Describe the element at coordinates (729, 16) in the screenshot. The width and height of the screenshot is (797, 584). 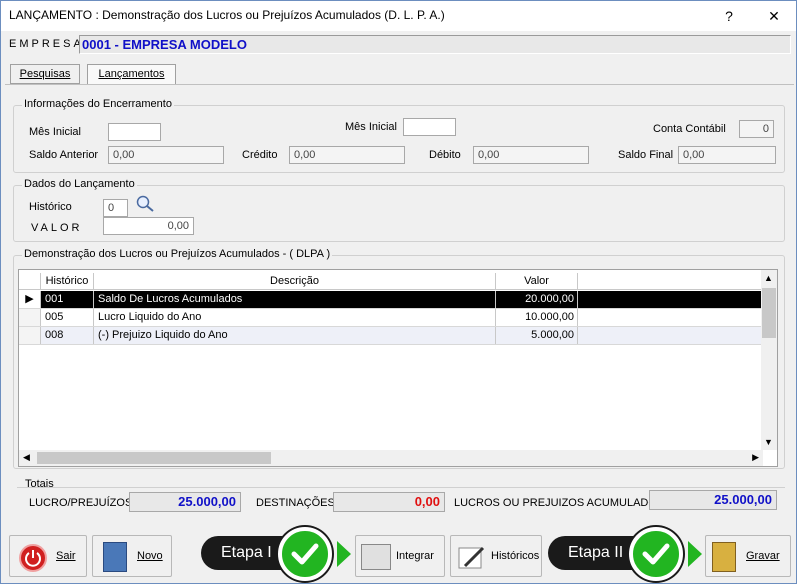
I see `help-button: ?` at that location.